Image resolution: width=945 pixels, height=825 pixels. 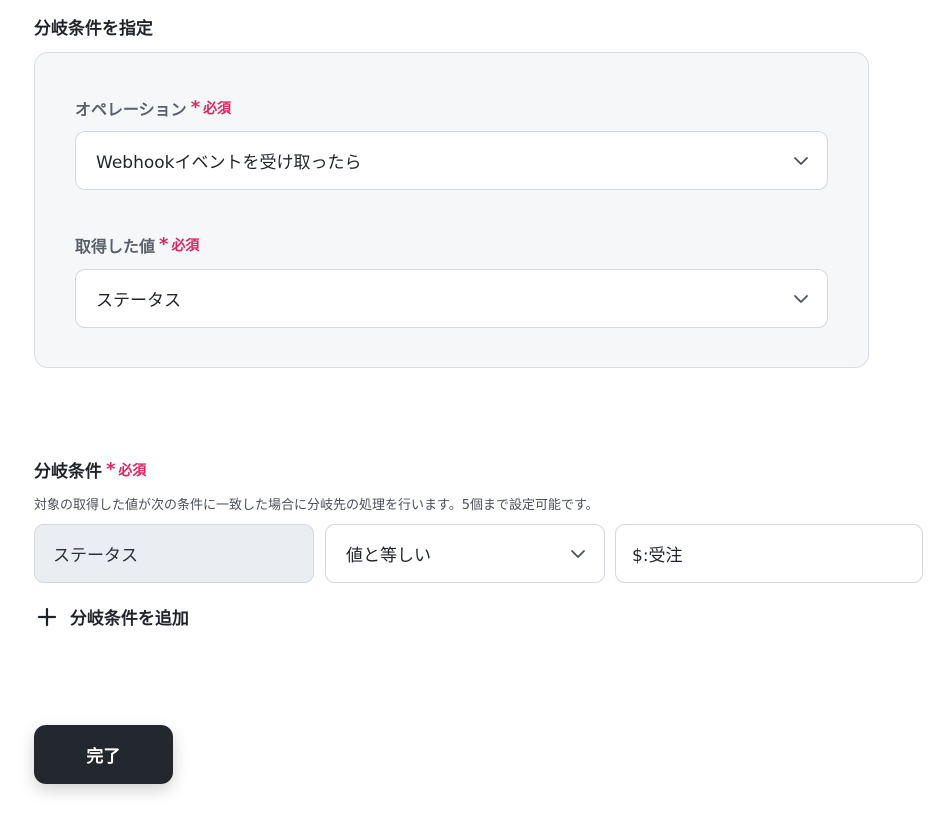 I want to click on condition-value-input, so click(x=769, y=553).